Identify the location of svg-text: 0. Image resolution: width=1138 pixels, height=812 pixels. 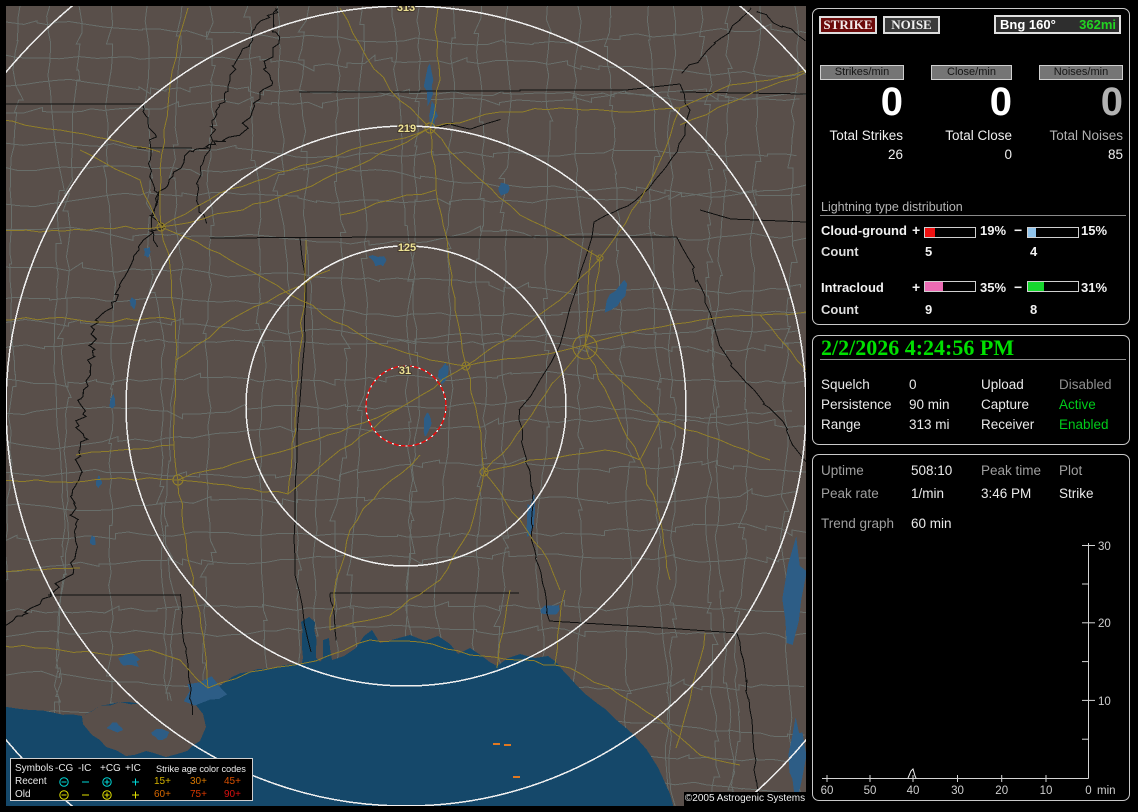
(1088, 791).